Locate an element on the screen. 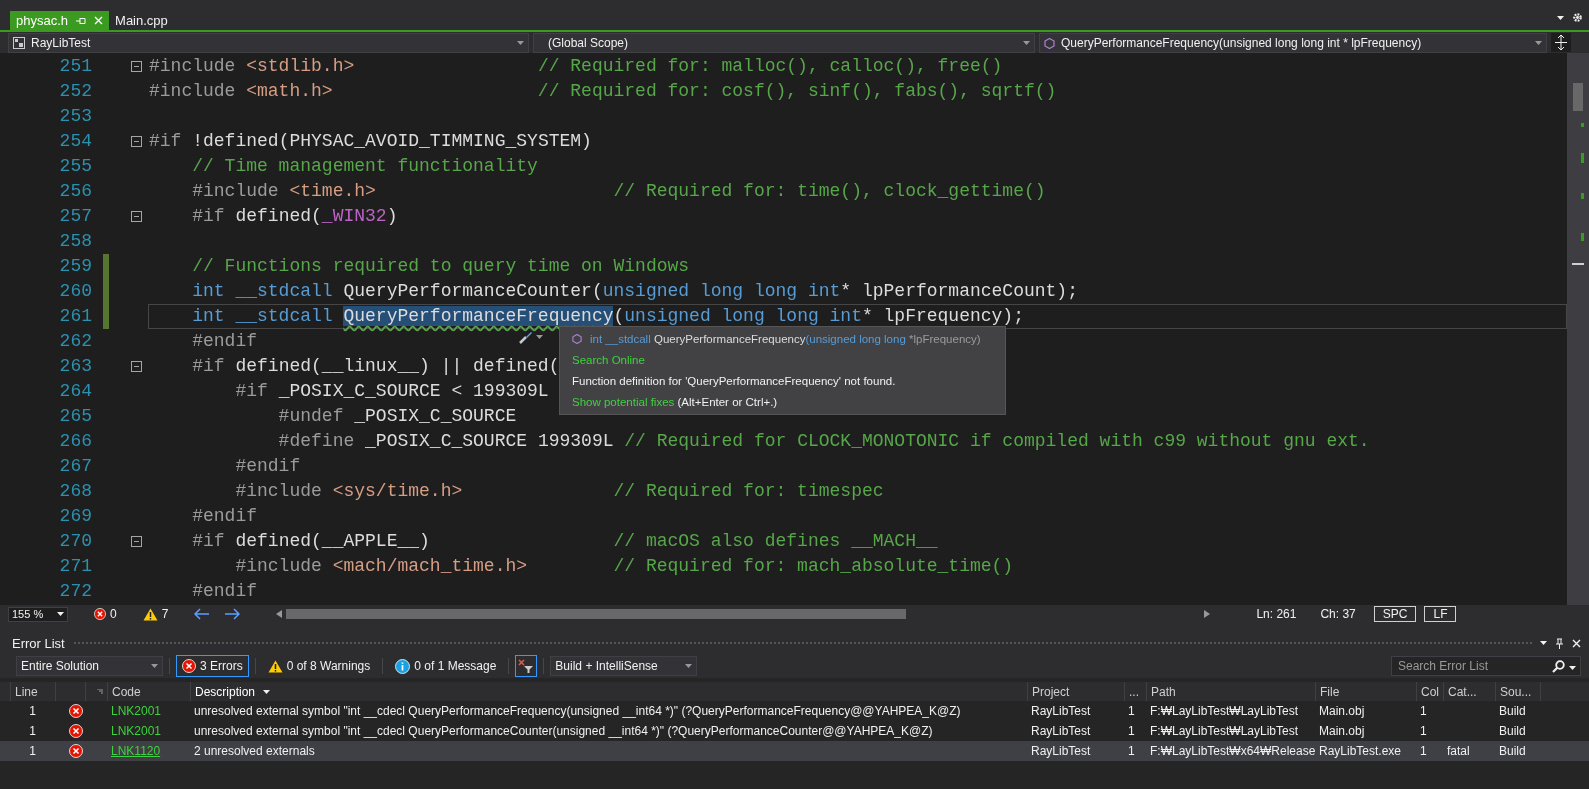  scope-dropdown: Entire Solution is located at coordinates (89, 666).